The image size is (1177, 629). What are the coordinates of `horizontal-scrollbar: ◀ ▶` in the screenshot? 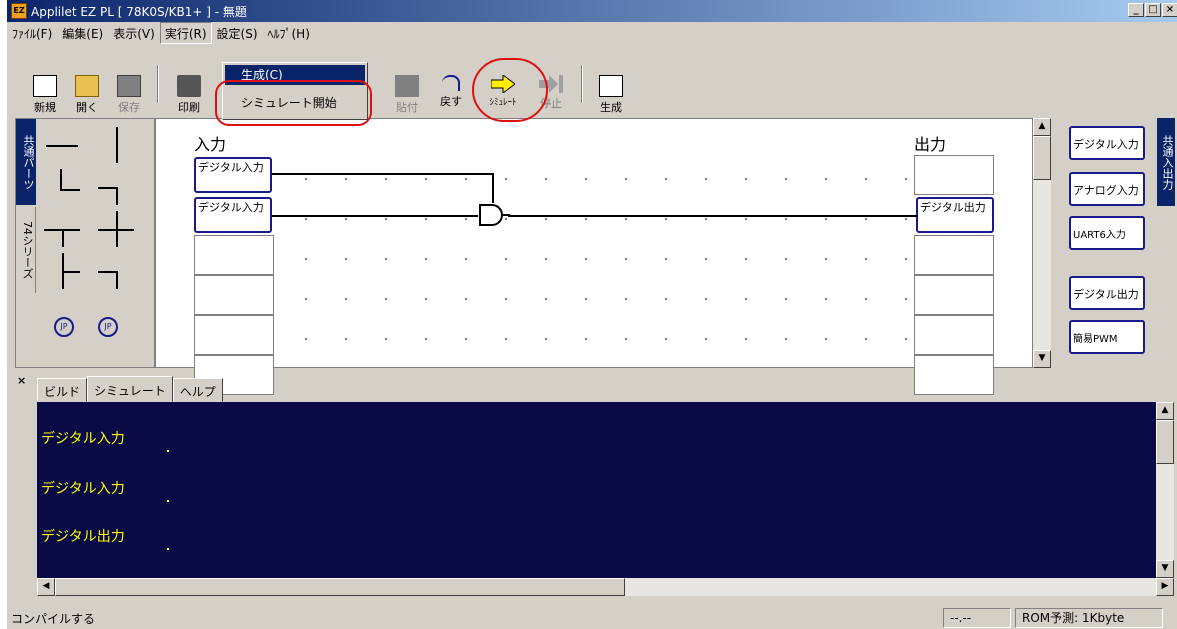 It's located at (605, 587).